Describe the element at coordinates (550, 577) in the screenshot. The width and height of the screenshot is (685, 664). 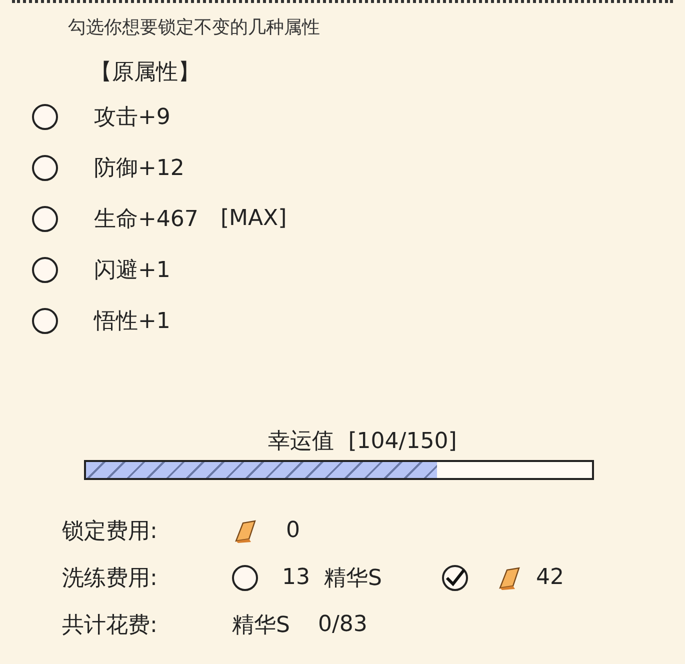
I see `cost-amount: 42` at that location.